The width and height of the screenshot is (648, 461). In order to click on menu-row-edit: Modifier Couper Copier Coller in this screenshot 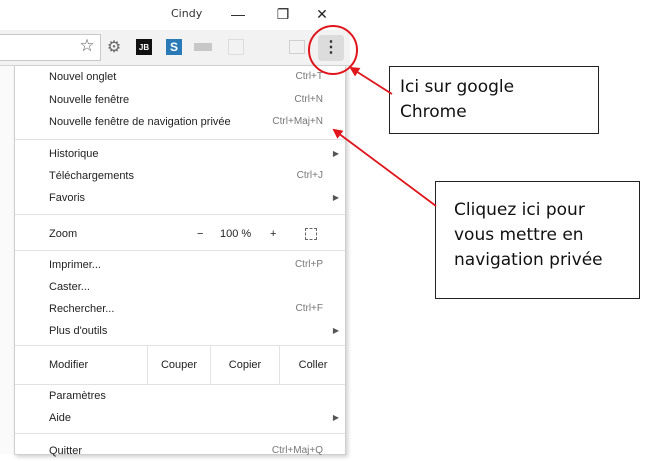, I will do `click(180, 365)`.